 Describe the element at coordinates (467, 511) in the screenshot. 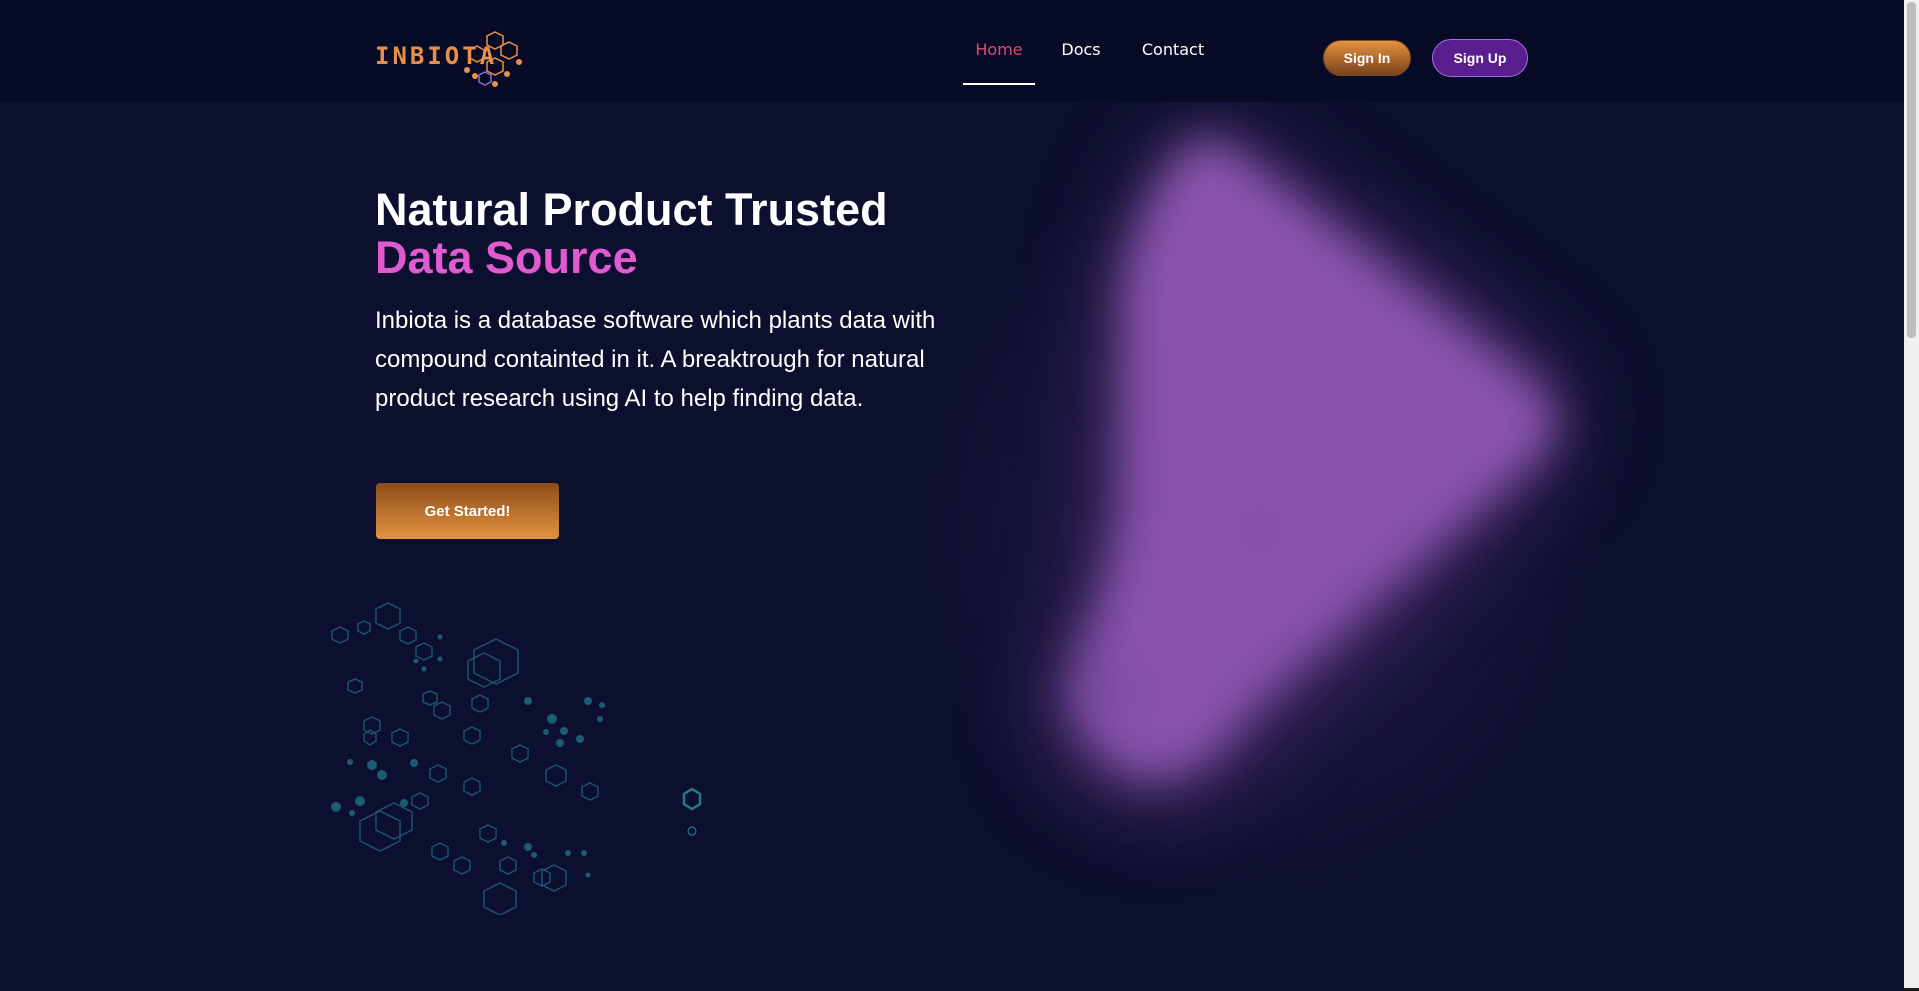

I see `get-started-button: Get Started!` at that location.